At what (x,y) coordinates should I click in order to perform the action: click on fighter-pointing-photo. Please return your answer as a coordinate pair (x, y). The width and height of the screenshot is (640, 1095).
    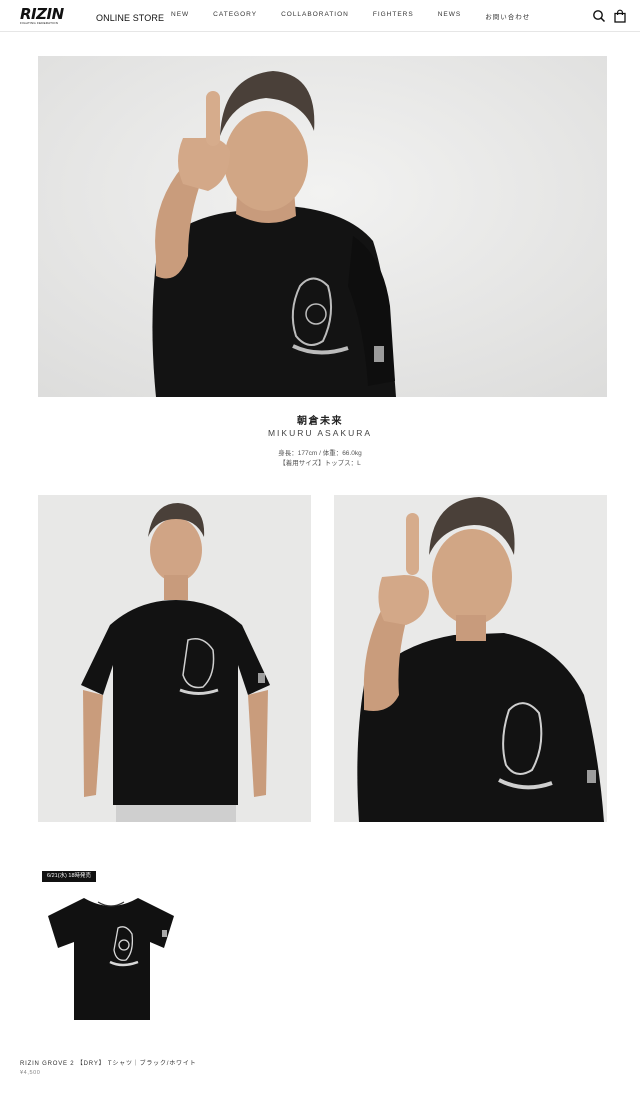
    Looking at the image, I should click on (470, 658).